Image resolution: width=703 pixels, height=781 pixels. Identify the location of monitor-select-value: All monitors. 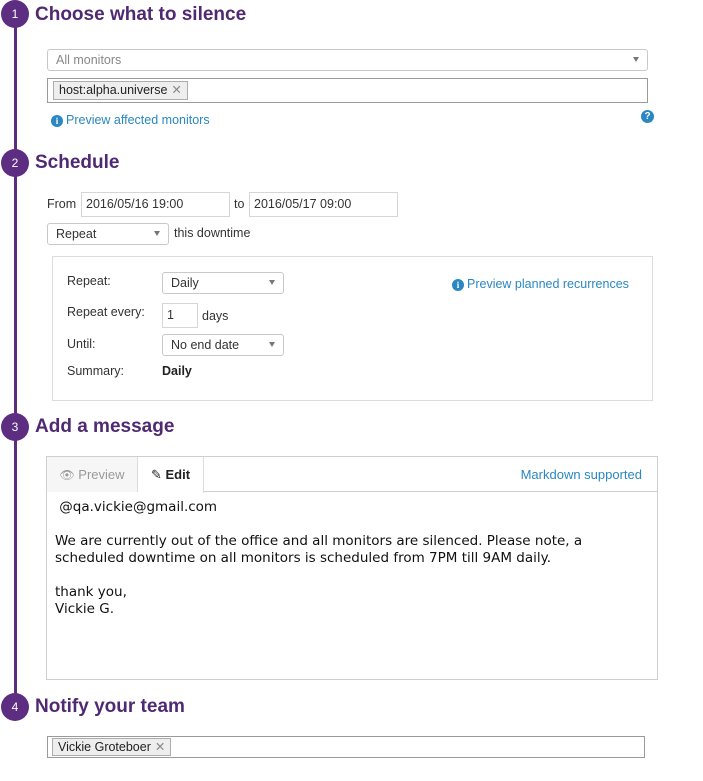
(89, 60).